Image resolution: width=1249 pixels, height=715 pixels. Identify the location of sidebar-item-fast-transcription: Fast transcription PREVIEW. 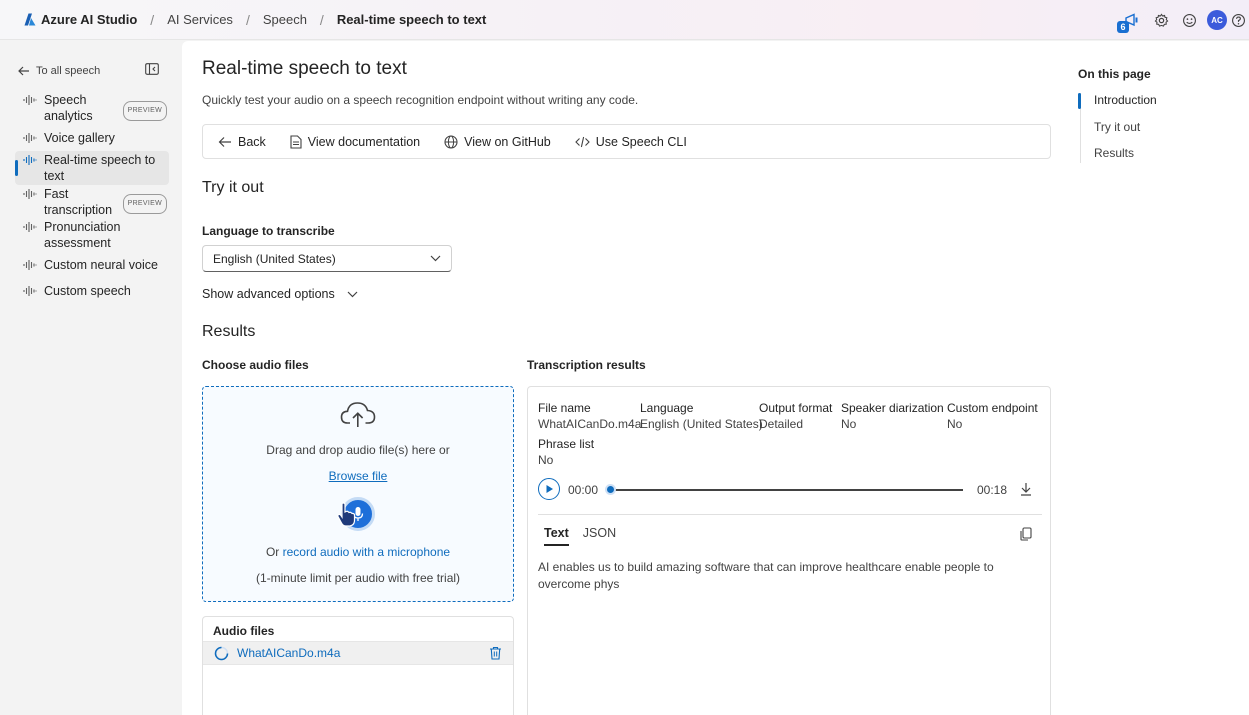
(92, 203).